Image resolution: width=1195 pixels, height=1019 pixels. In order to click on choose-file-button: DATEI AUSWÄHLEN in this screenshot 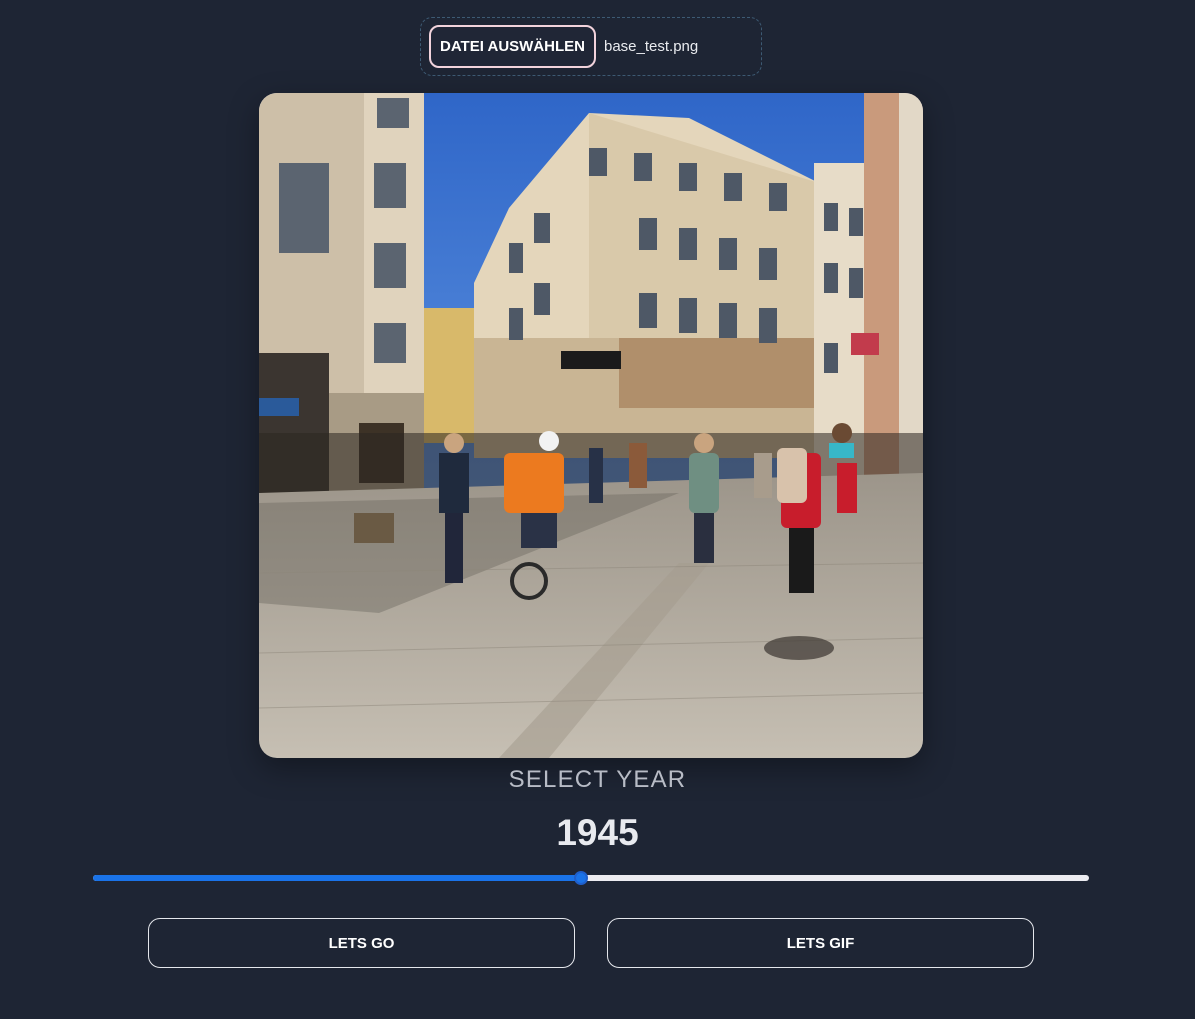, I will do `click(512, 46)`.